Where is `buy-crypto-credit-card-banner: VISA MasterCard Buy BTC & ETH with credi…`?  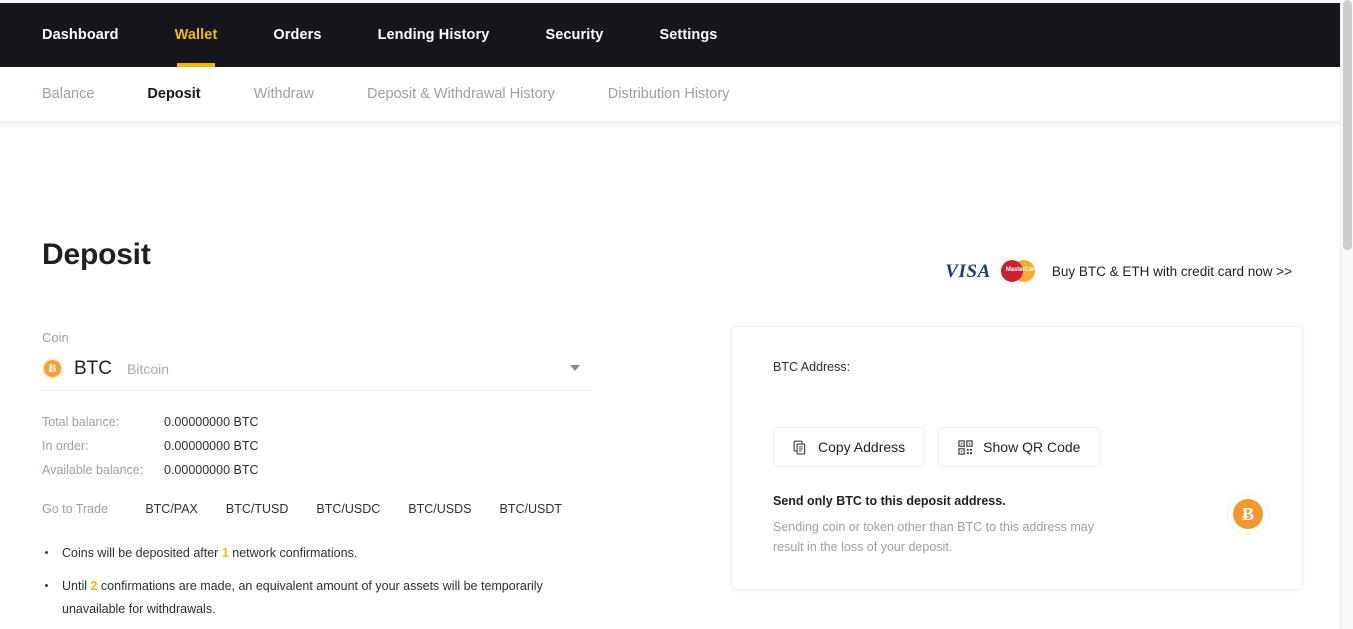 buy-crypto-credit-card-banner: VISA MasterCard Buy BTC & ETH with credi… is located at coordinates (1118, 271).